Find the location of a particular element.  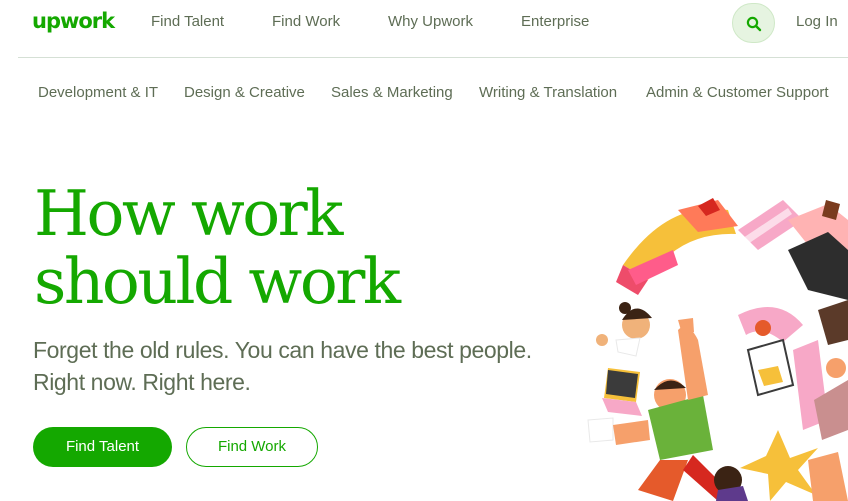

hero-title-line-2: should work is located at coordinates (217, 281).